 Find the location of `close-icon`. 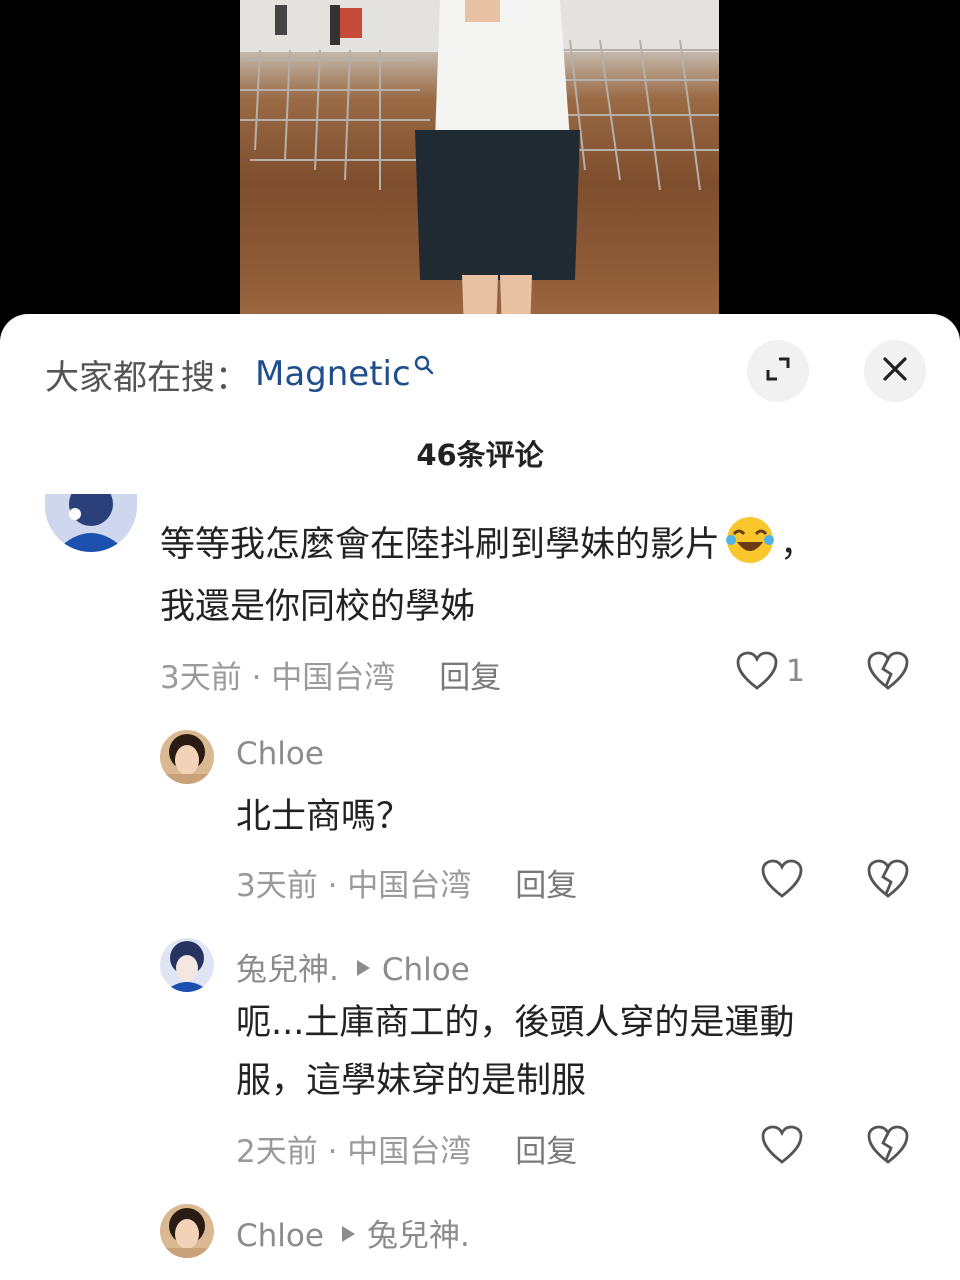

close-icon is located at coordinates (895, 371).